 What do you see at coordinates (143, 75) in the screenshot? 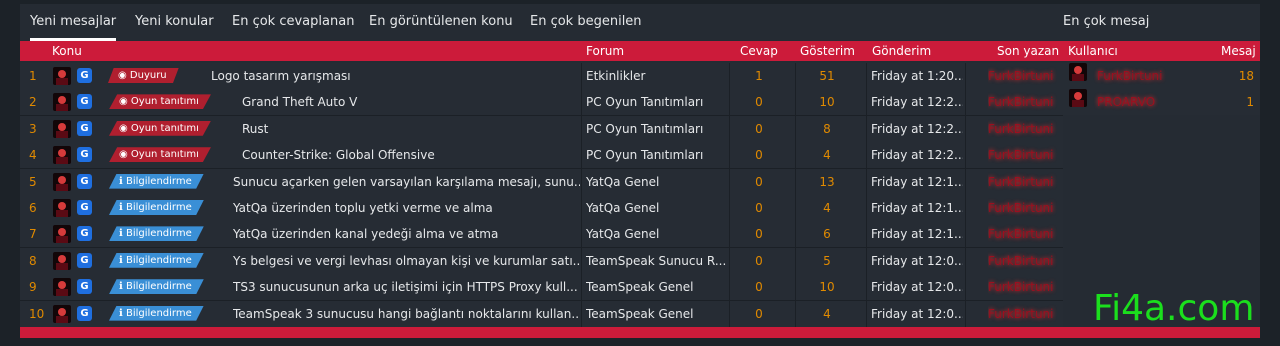
I see `prefix-badge: ◉ Duyuru` at bounding box center [143, 75].